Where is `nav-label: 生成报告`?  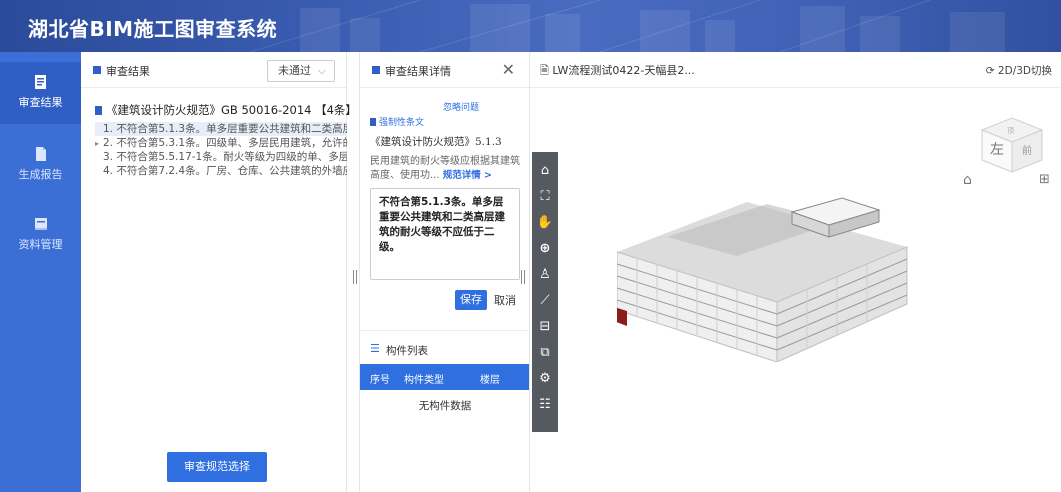 nav-label: 生成报告 is located at coordinates (40, 174).